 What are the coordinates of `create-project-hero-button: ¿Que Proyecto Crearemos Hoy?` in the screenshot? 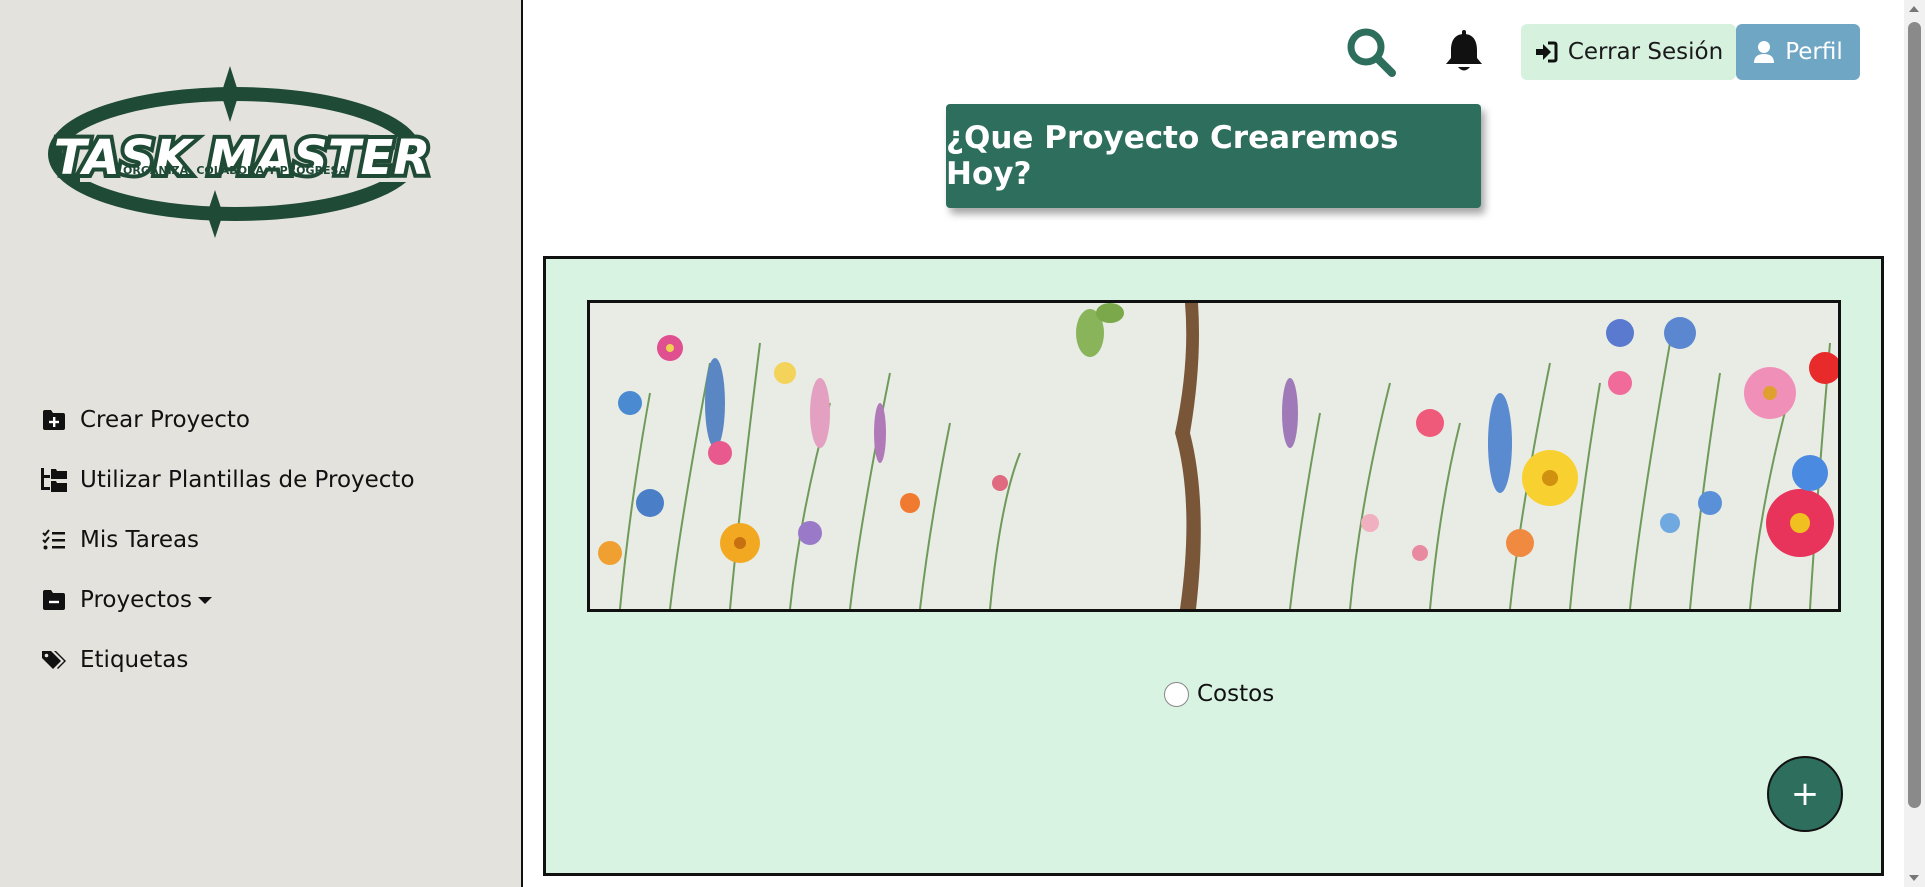 It's located at (1213, 156).